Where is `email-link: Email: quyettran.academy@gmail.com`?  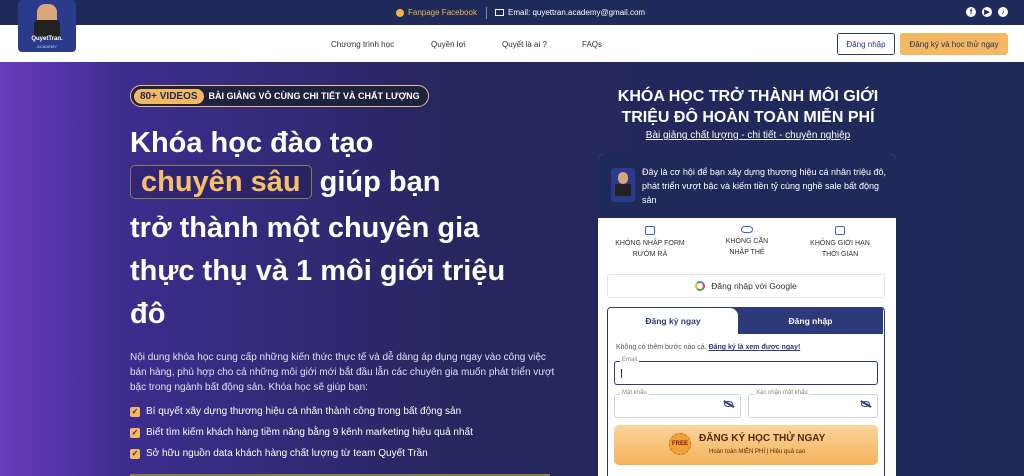 email-link: Email: quyettran.academy@gmail.com is located at coordinates (570, 12).